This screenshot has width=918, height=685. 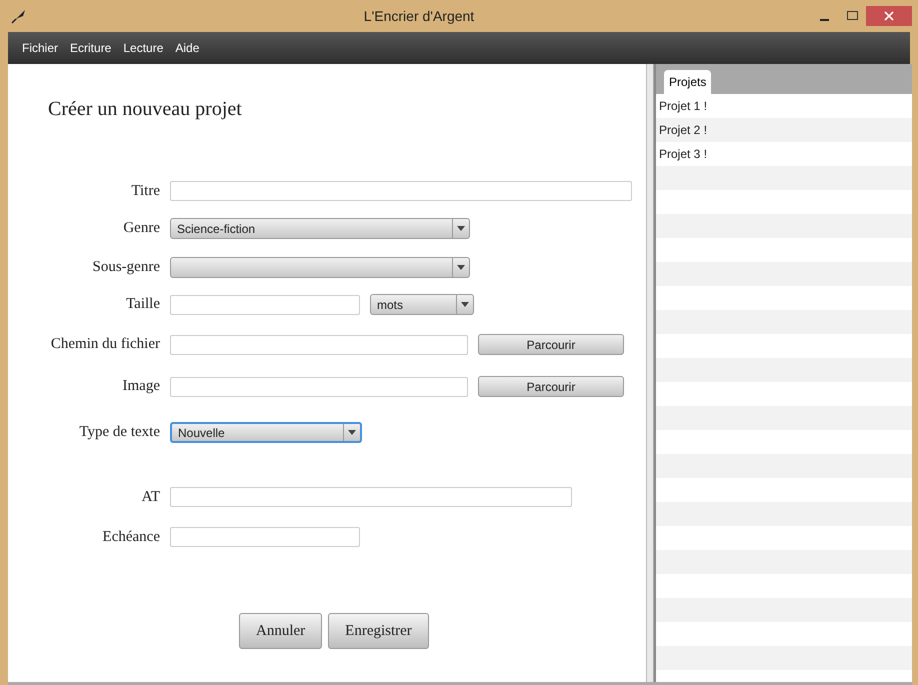 What do you see at coordinates (266, 432) in the screenshot?
I see `dropdown: Nouvelle` at bounding box center [266, 432].